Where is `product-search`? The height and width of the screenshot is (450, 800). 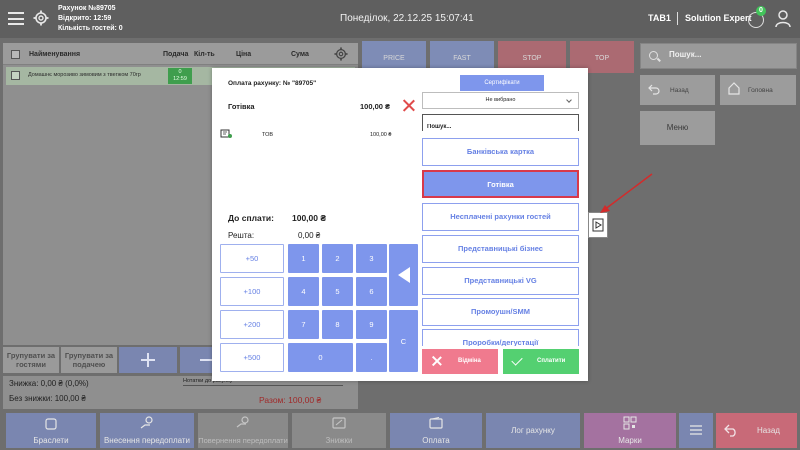
product-search is located at coordinates (718, 56).